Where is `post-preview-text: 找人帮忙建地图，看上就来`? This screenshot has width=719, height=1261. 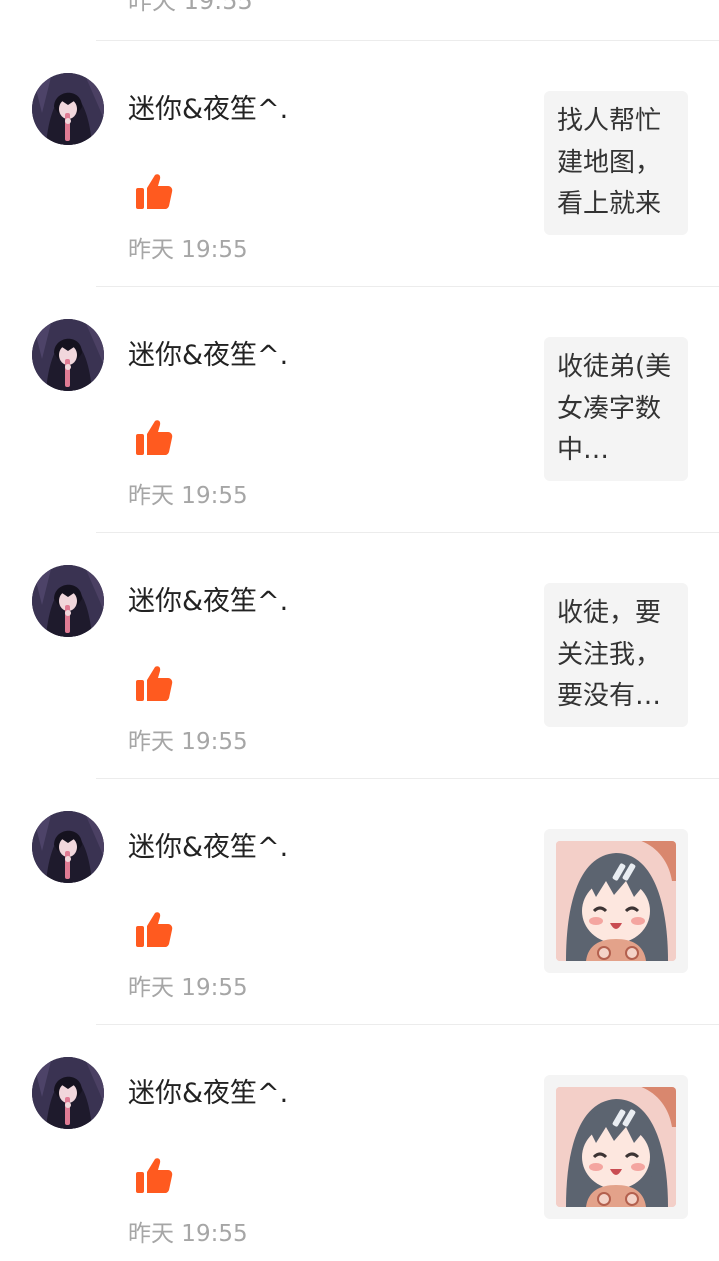
post-preview-text: 找人帮忙建地图，看上就来 is located at coordinates (609, 162).